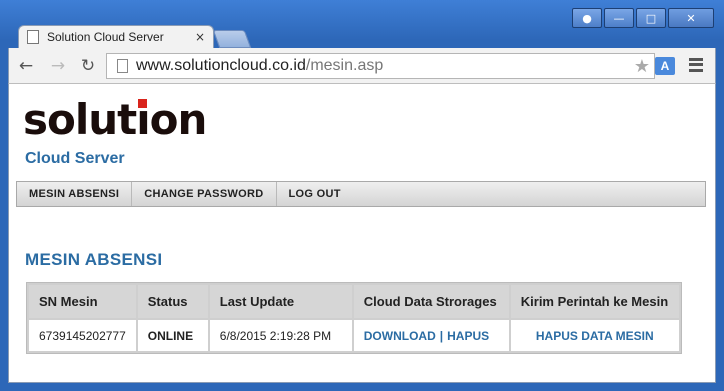  I want to click on back-arrow-icon: ←, so click(26, 66).